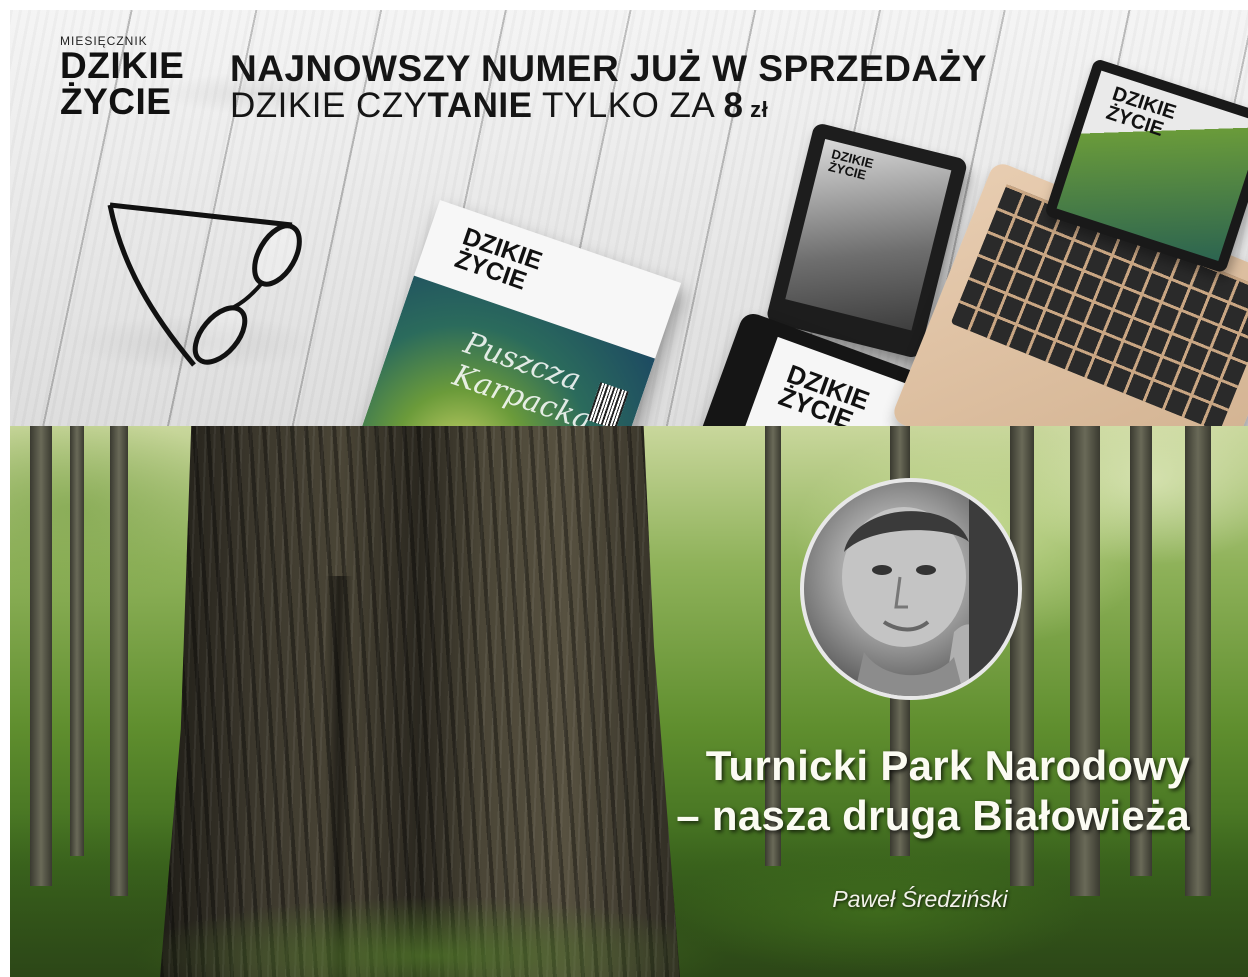 The width and height of the screenshot is (1248, 977). I want to click on article-title-line-1: Turnicki Park Narodowy, so click(947, 765).